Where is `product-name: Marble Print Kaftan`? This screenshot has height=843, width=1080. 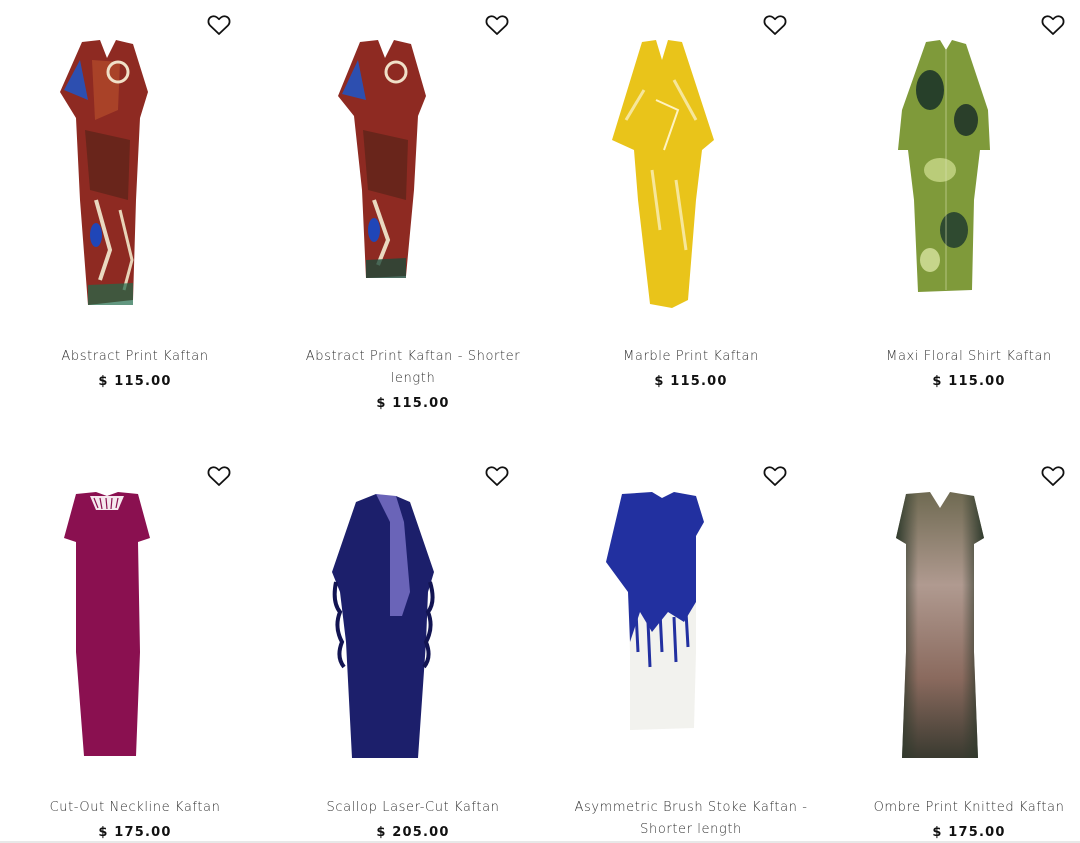
product-name: Marble Print Kaftan is located at coordinates (691, 357).